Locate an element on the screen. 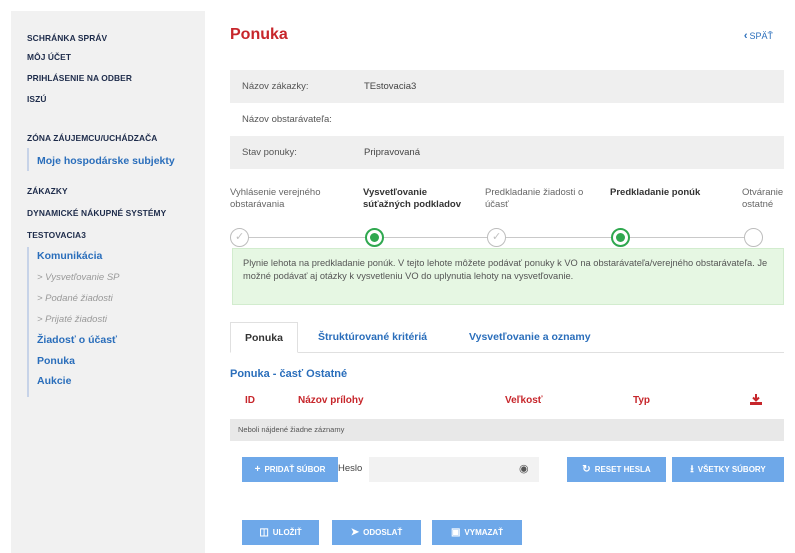  tab-strukturovane-kriteria: Štruktúrované kritériá is located at coordinates (372, 337).